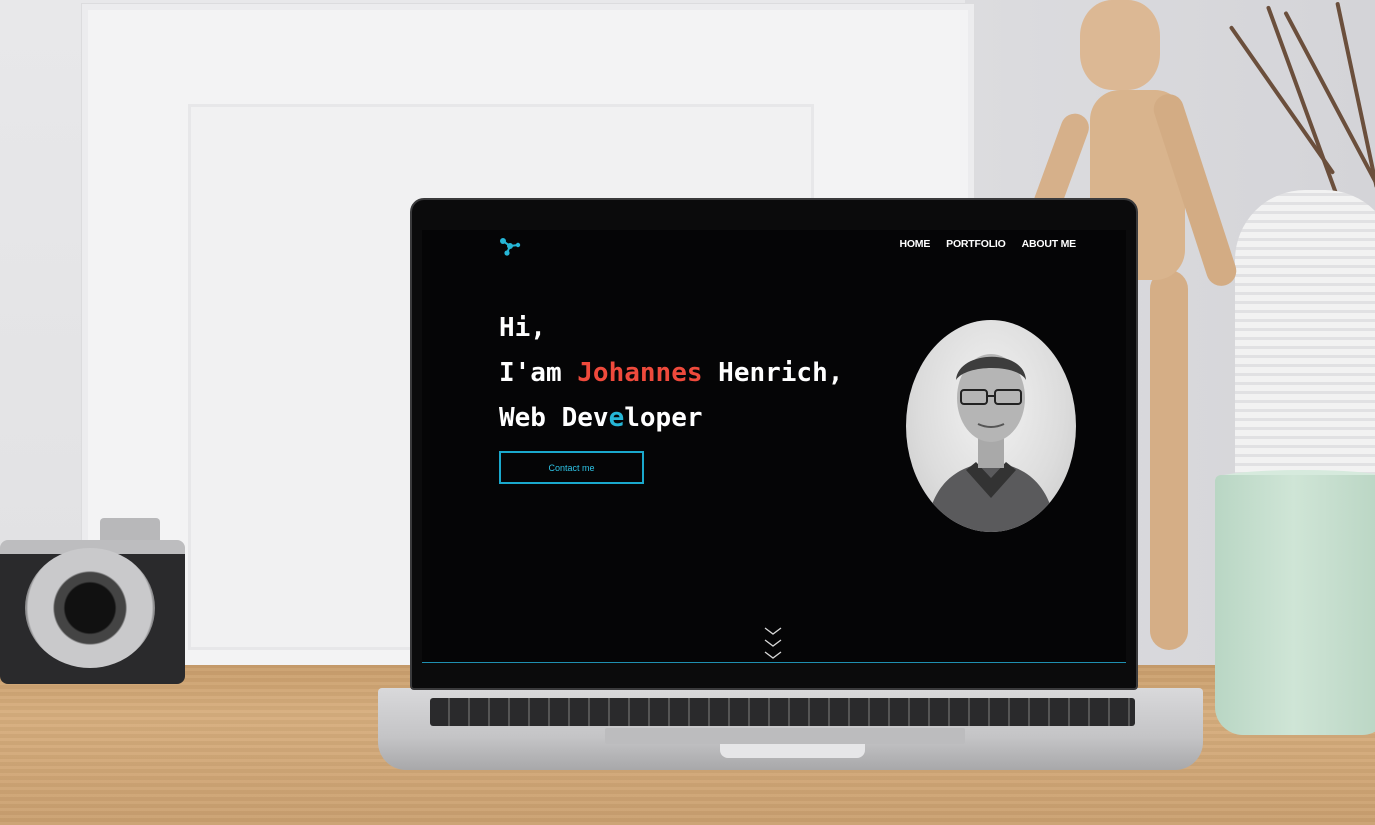  I want to click on hero-role-part-a: Web Dev, so click(554, 418).